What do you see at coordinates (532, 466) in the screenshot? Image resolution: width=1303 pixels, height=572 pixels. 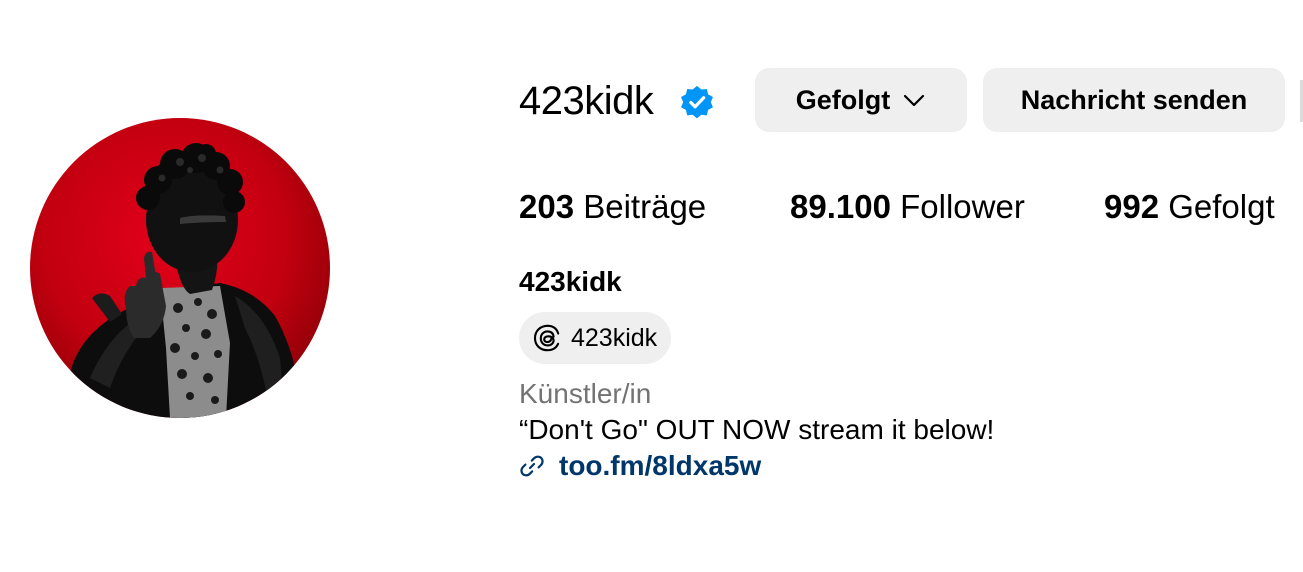 I see `link-icon` at bounding box center [532, 466].